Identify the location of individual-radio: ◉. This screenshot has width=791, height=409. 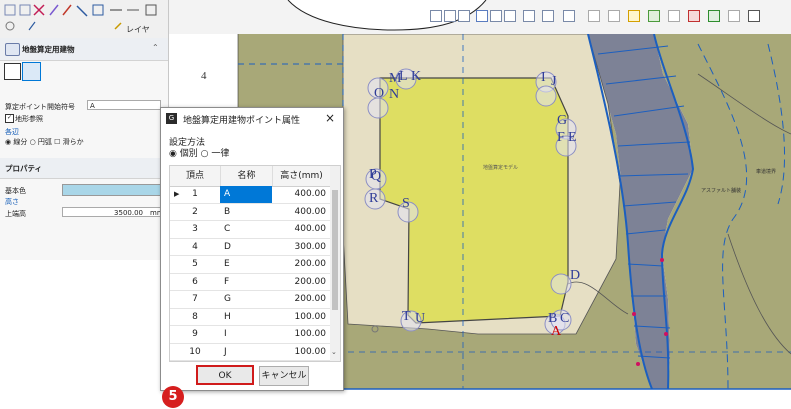
(174, 154).